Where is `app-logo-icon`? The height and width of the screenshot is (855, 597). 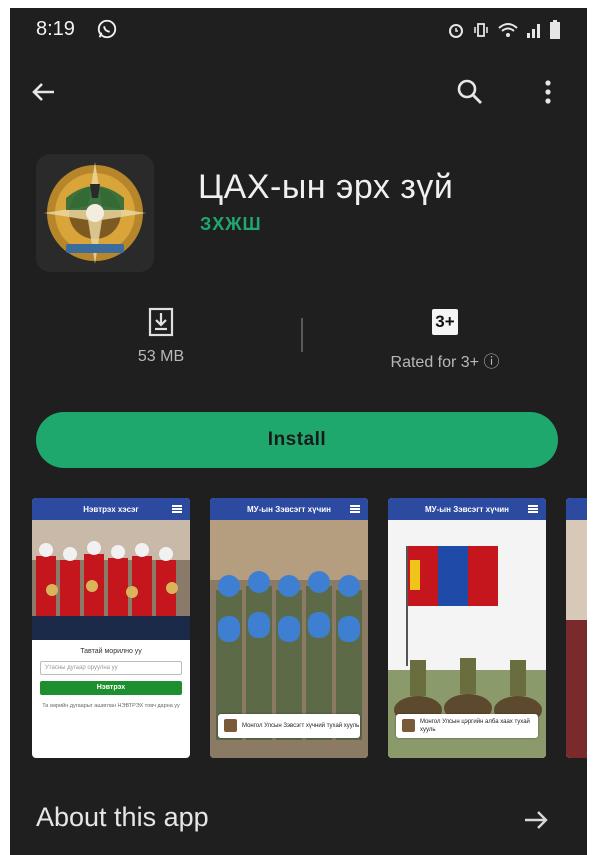
app-logo-icon is located at coordinates (95, 213).